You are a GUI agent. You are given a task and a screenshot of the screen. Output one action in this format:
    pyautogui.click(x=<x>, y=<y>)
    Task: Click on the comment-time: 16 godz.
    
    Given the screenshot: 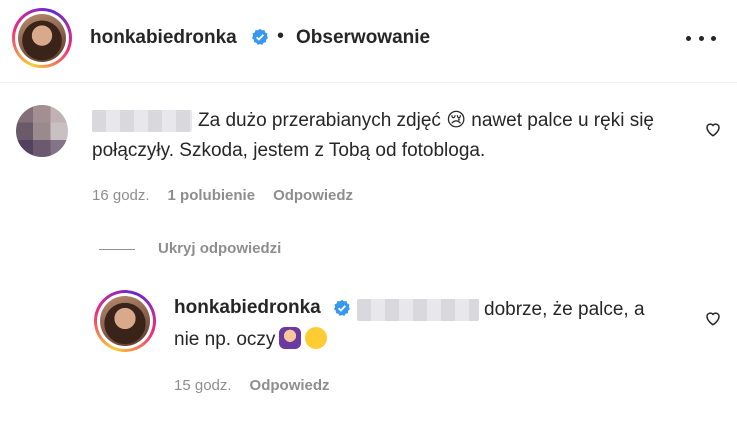 What is the action you would take?
    pyautogui.click(x=121, y=195)
    